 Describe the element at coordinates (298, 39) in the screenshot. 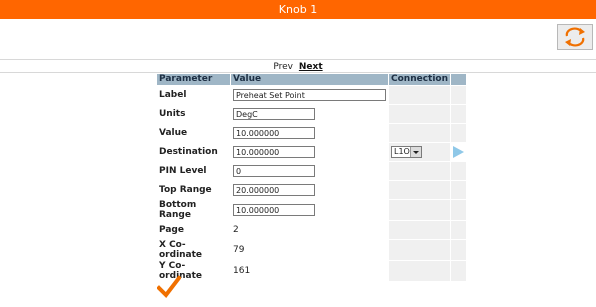

I see `toolbar` at that location.